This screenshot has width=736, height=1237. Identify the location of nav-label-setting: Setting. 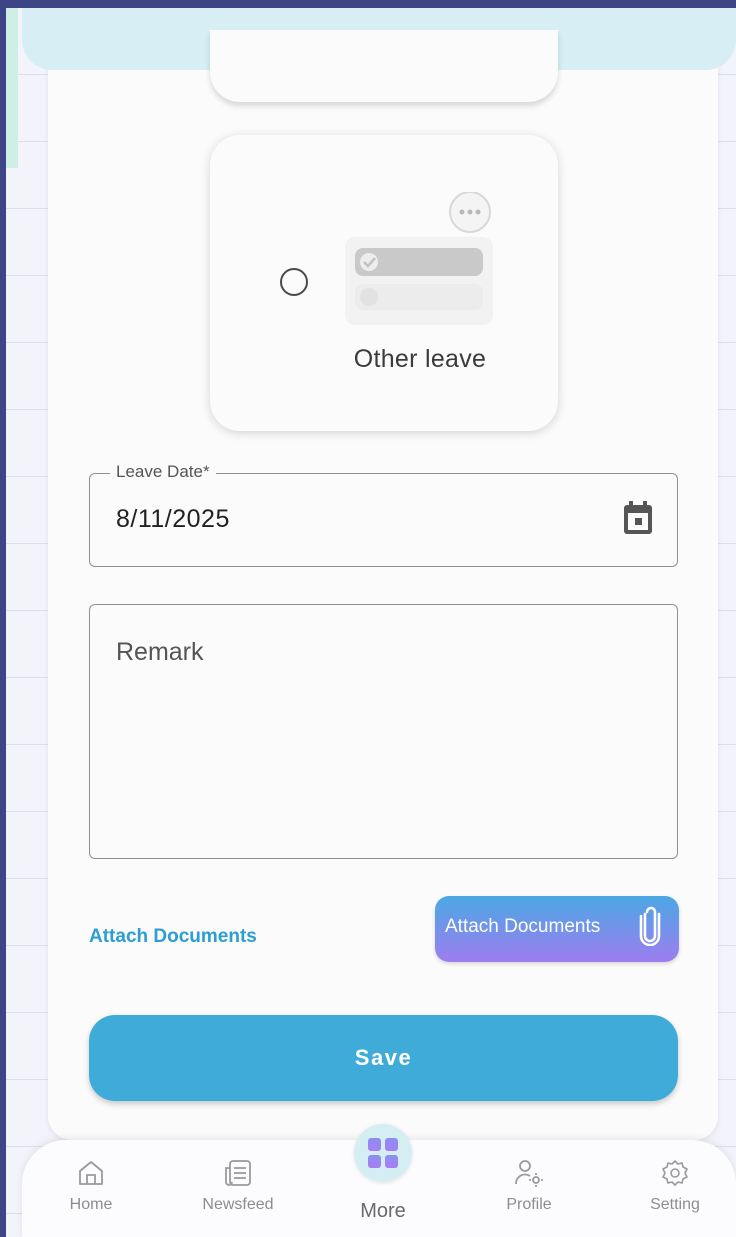
(675, 1204).